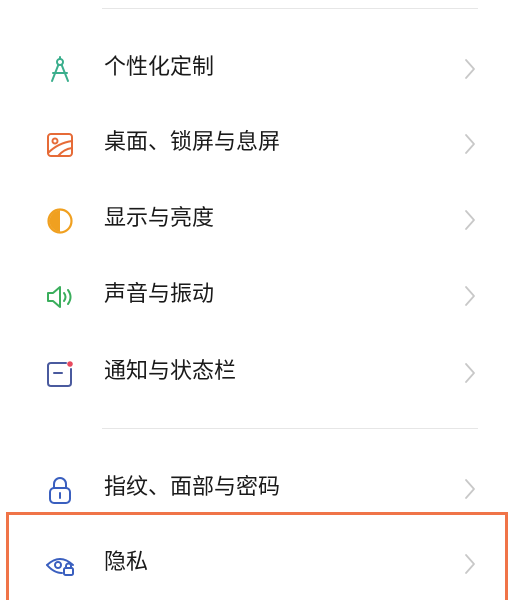 This screenshot has width=519, height=602. I want to click on privacy-eye-icon, so click(60, 565).